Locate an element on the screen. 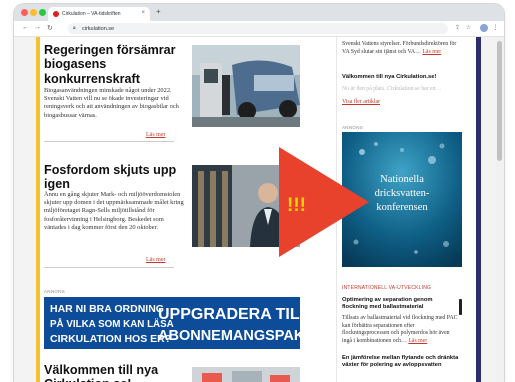 The image size is (515, 382). show-more-articles-link: Visa fler artiklar is located at coordinates (361, 103).